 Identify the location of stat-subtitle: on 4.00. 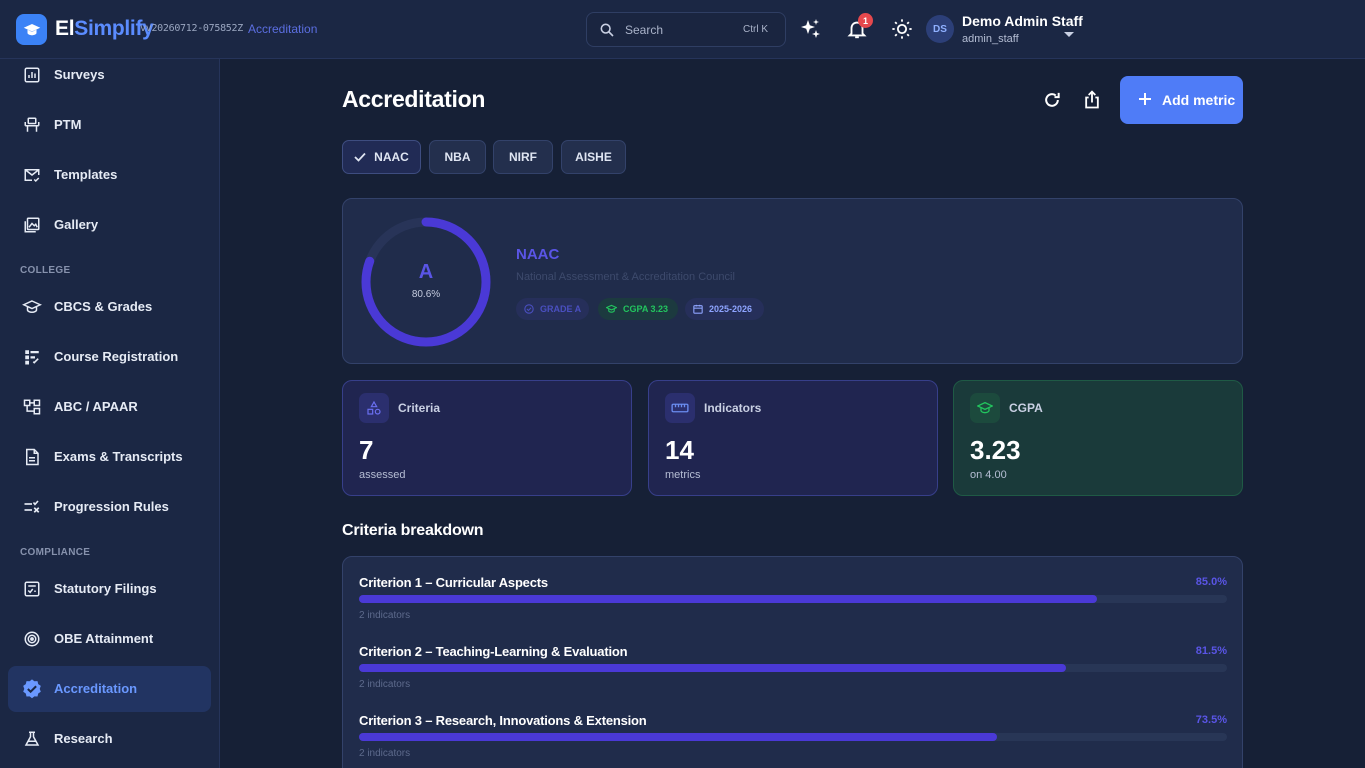
(988, 475).